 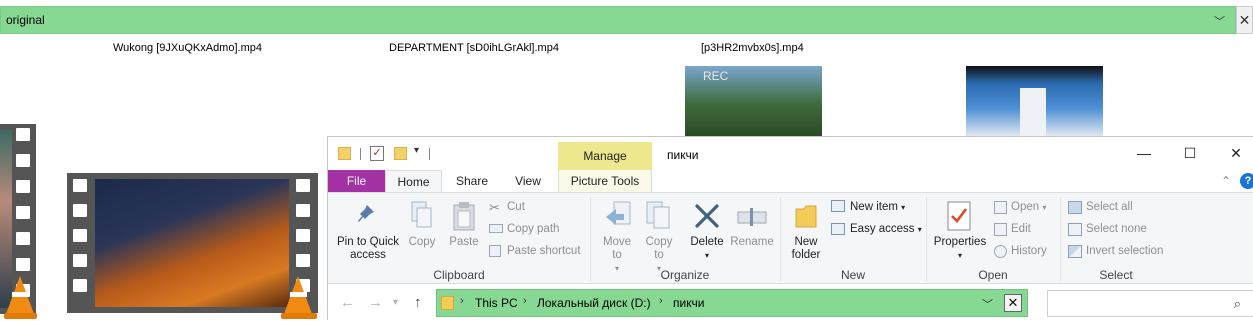 I want to click on up-arrow-icon: ↑, so click(x=418, y=302).